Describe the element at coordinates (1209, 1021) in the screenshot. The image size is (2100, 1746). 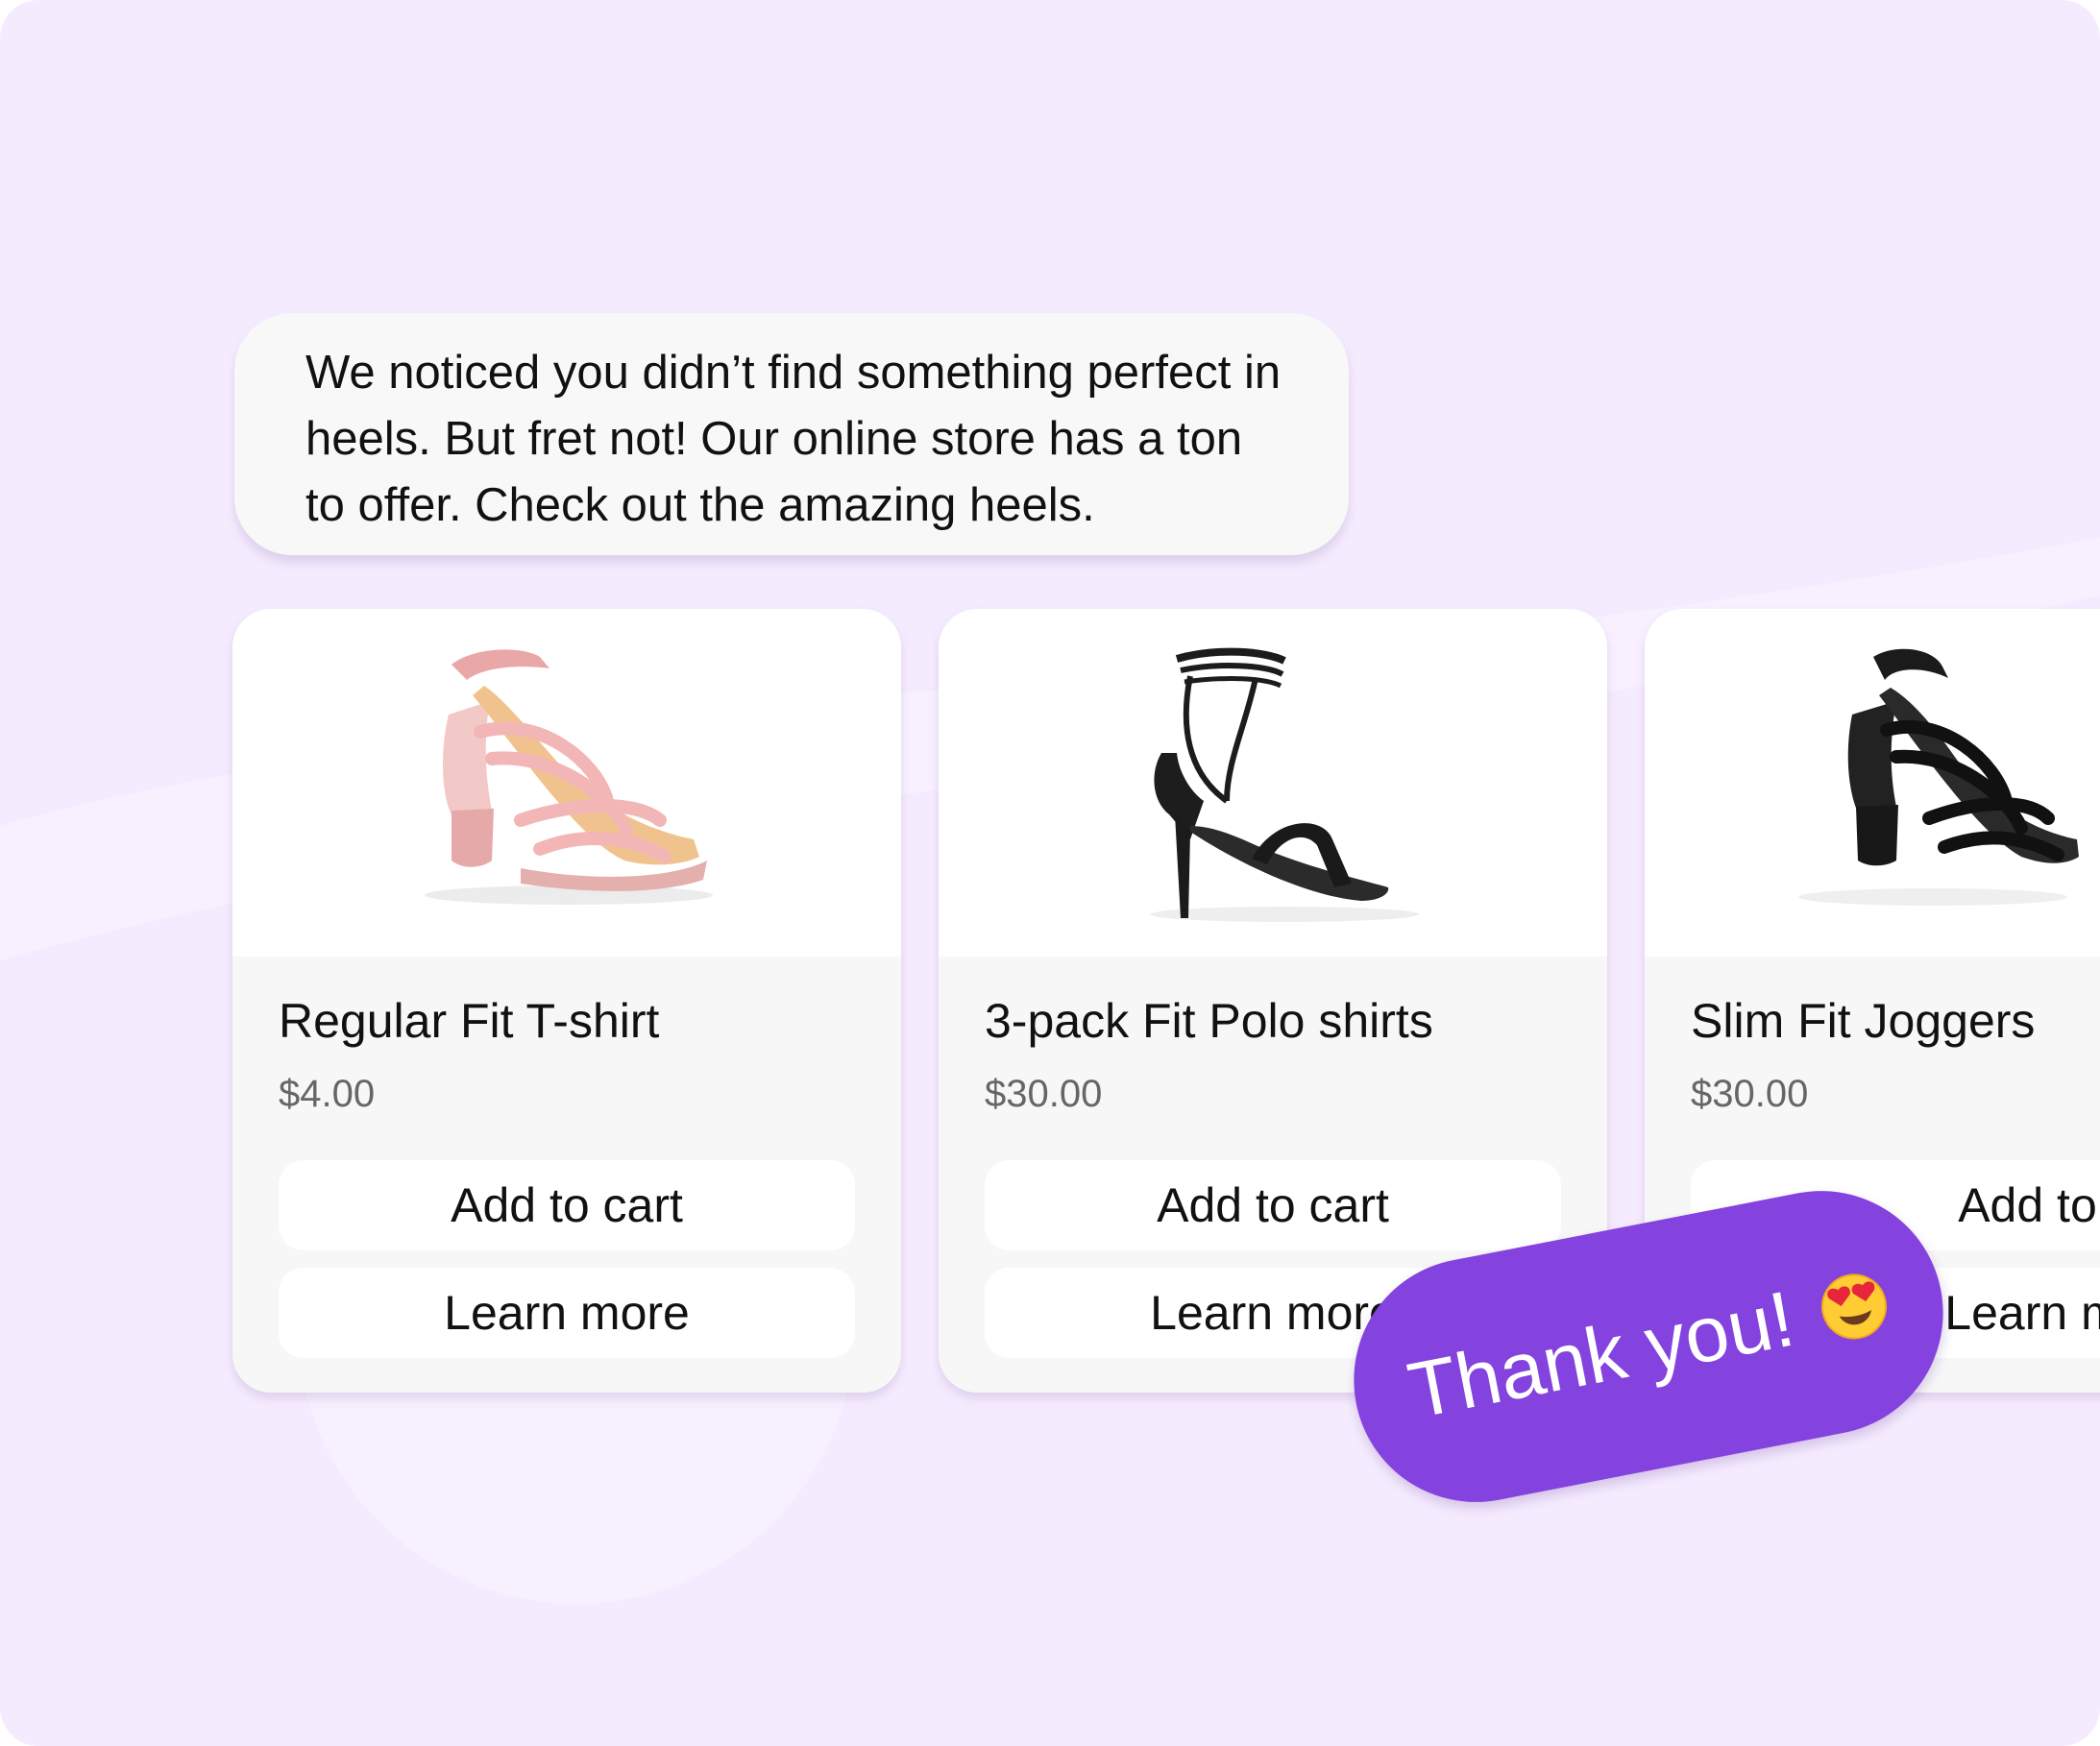
I see `product-title: 3-pack Fit Polo shirts` at that location.